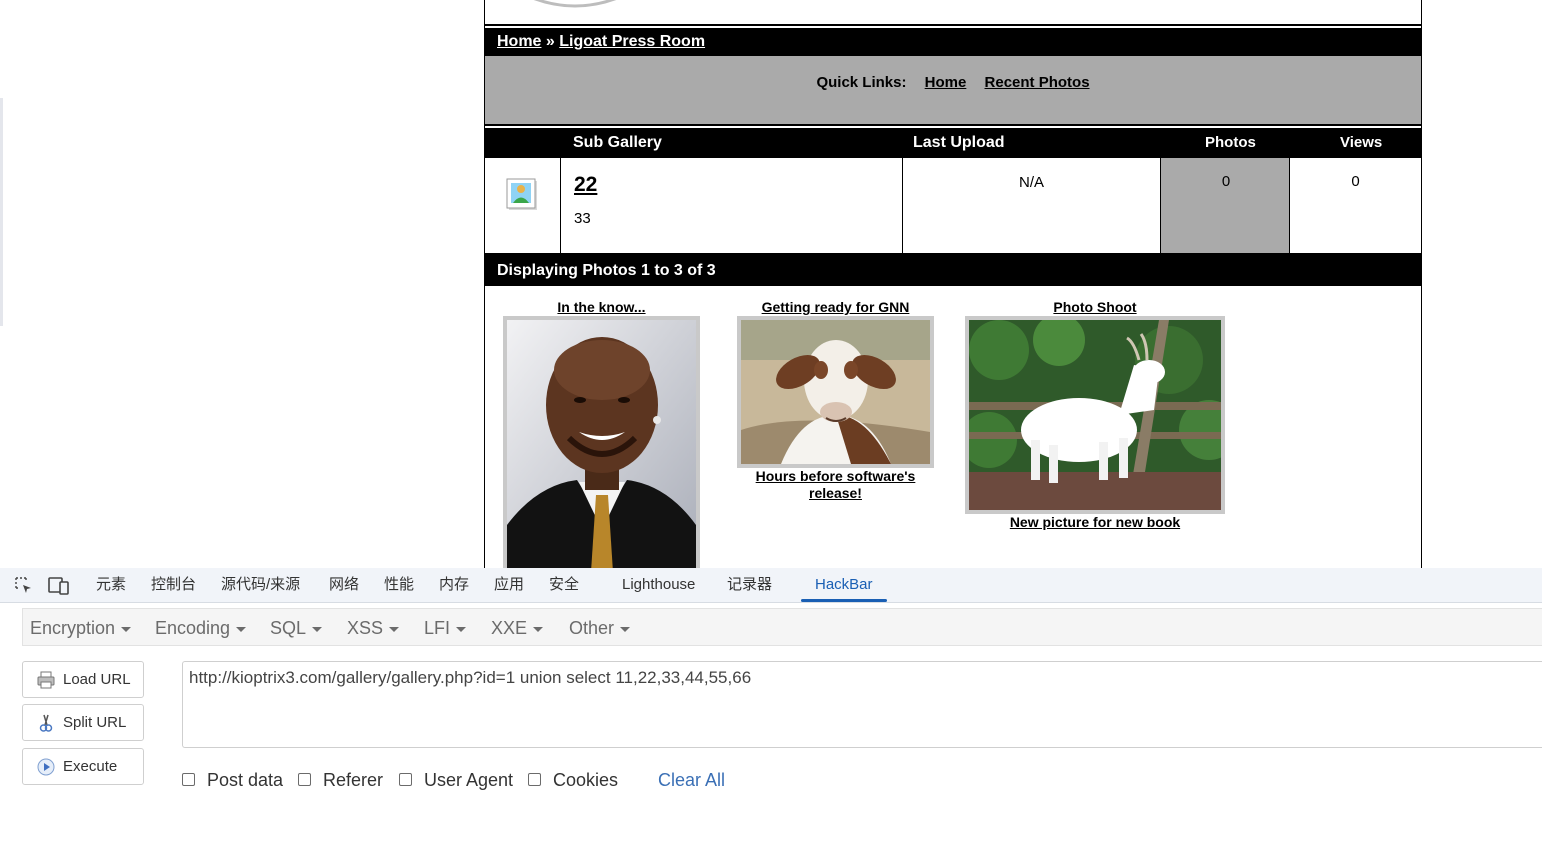 The width and height of the screenshot is (1542, 854). What do you see at coordinates (1, 212) in the screenshot?
I see `left-gutter-line` at bounding box center [1, 212].